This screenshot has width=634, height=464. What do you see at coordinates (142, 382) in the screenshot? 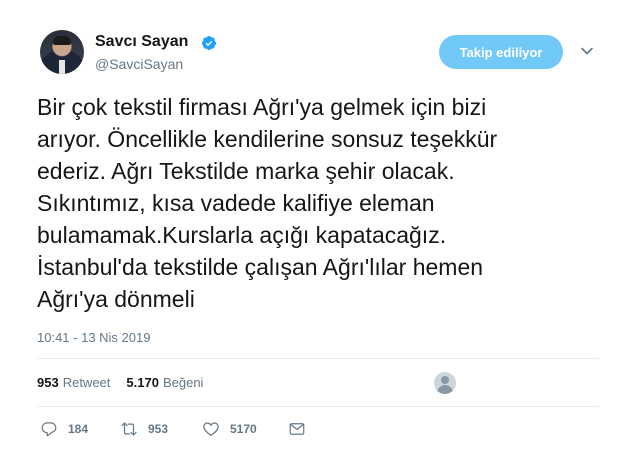
I see `like-stat-count: 5.170` at bounding box center [142, 382].